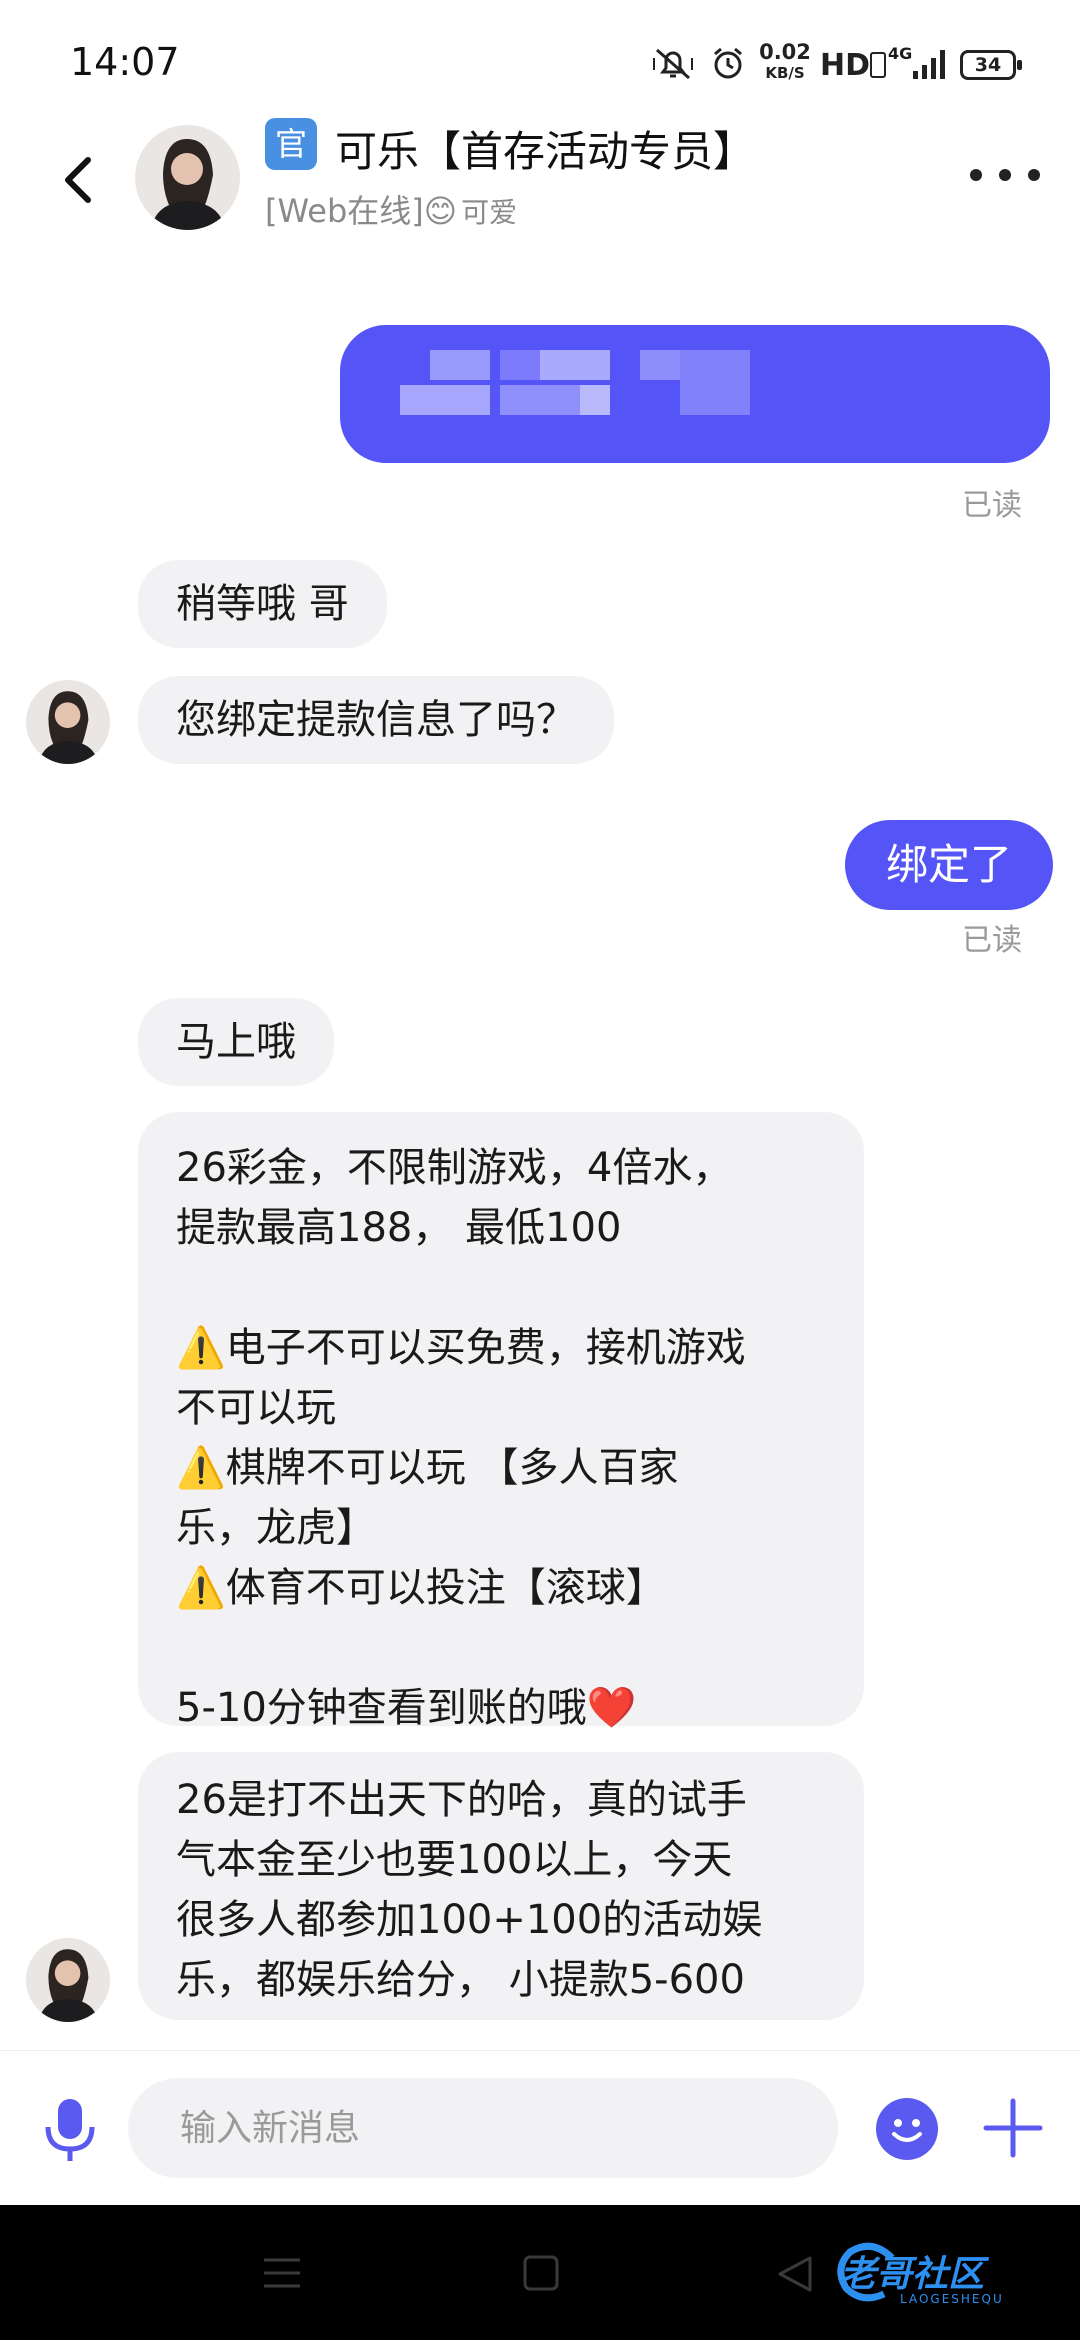 This screenshot has width=1080, height=2340. What do you see at coordinates (673, 64) in the screenshot?
I see `mute-vibrate-icon` at bounding box center [673, 64].